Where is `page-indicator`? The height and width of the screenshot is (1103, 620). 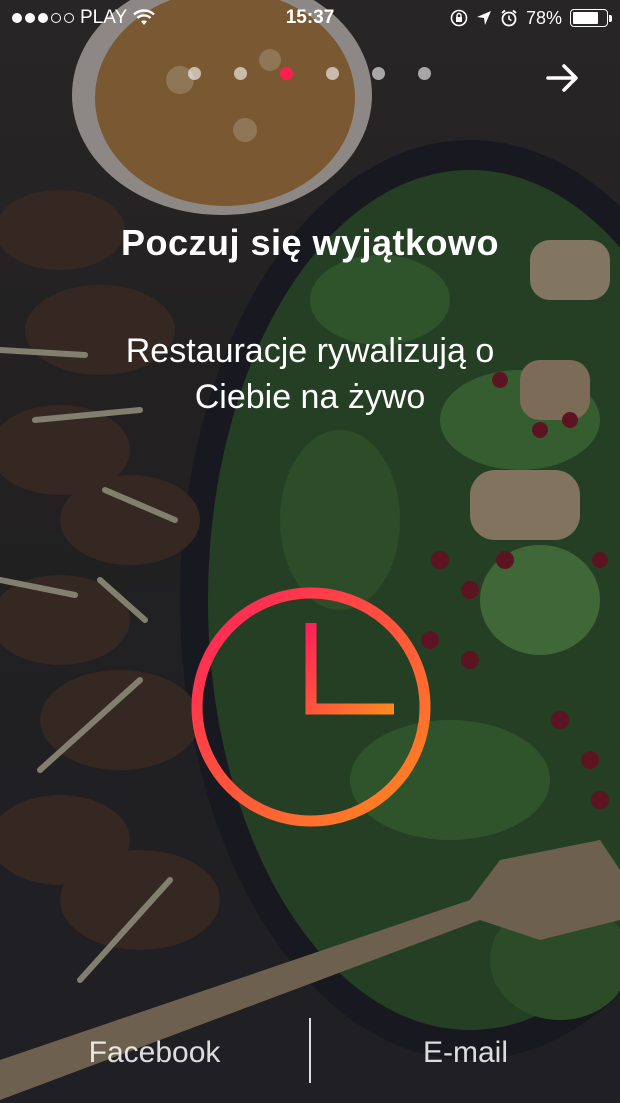 page-indicator is located at coordinates (309, 73).